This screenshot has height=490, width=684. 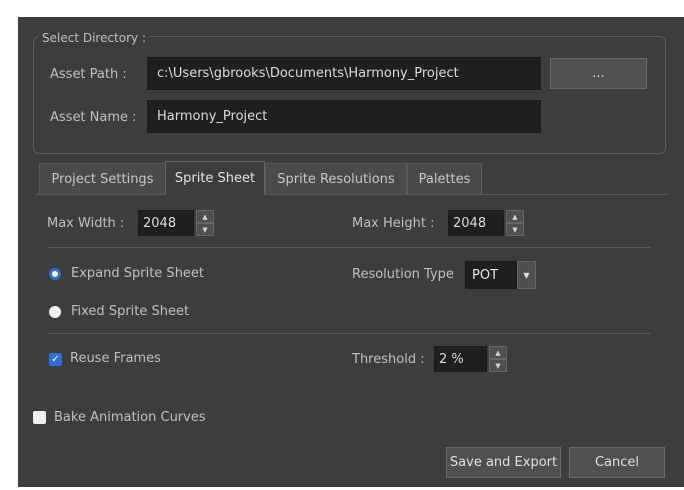 I want to click on select-directory-title: Select Directory :, so click(x=94, y=38).